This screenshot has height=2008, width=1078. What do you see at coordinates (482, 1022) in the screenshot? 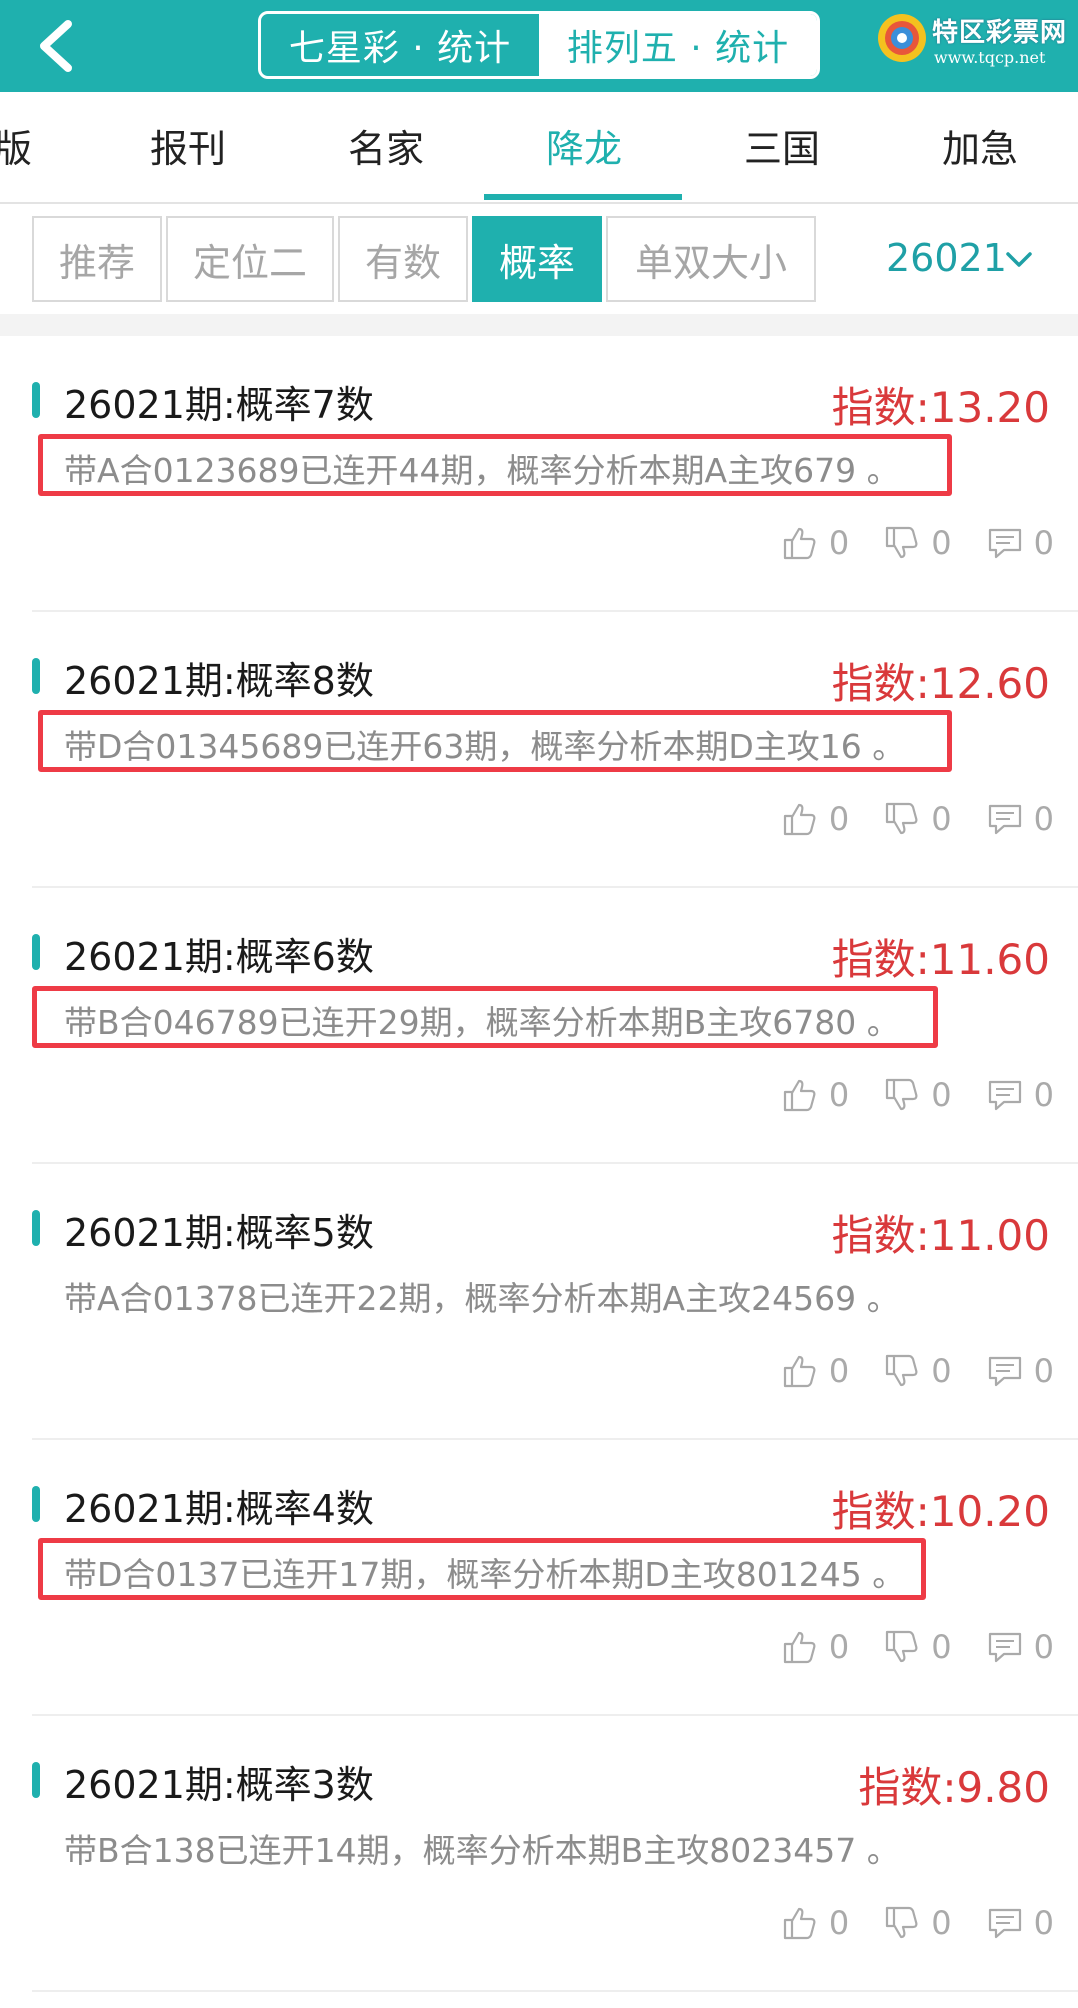
I see `item-description: 带B合046789已连开29期，概率分析本期B主攻6780 。` at bounding box center [482, 1022].